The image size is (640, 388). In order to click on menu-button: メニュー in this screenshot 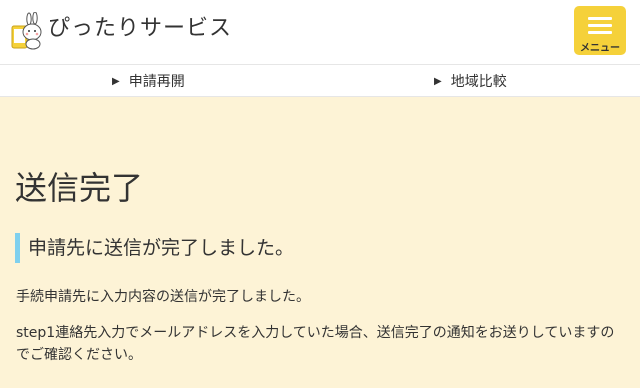, I will do `click(600, 30)`.